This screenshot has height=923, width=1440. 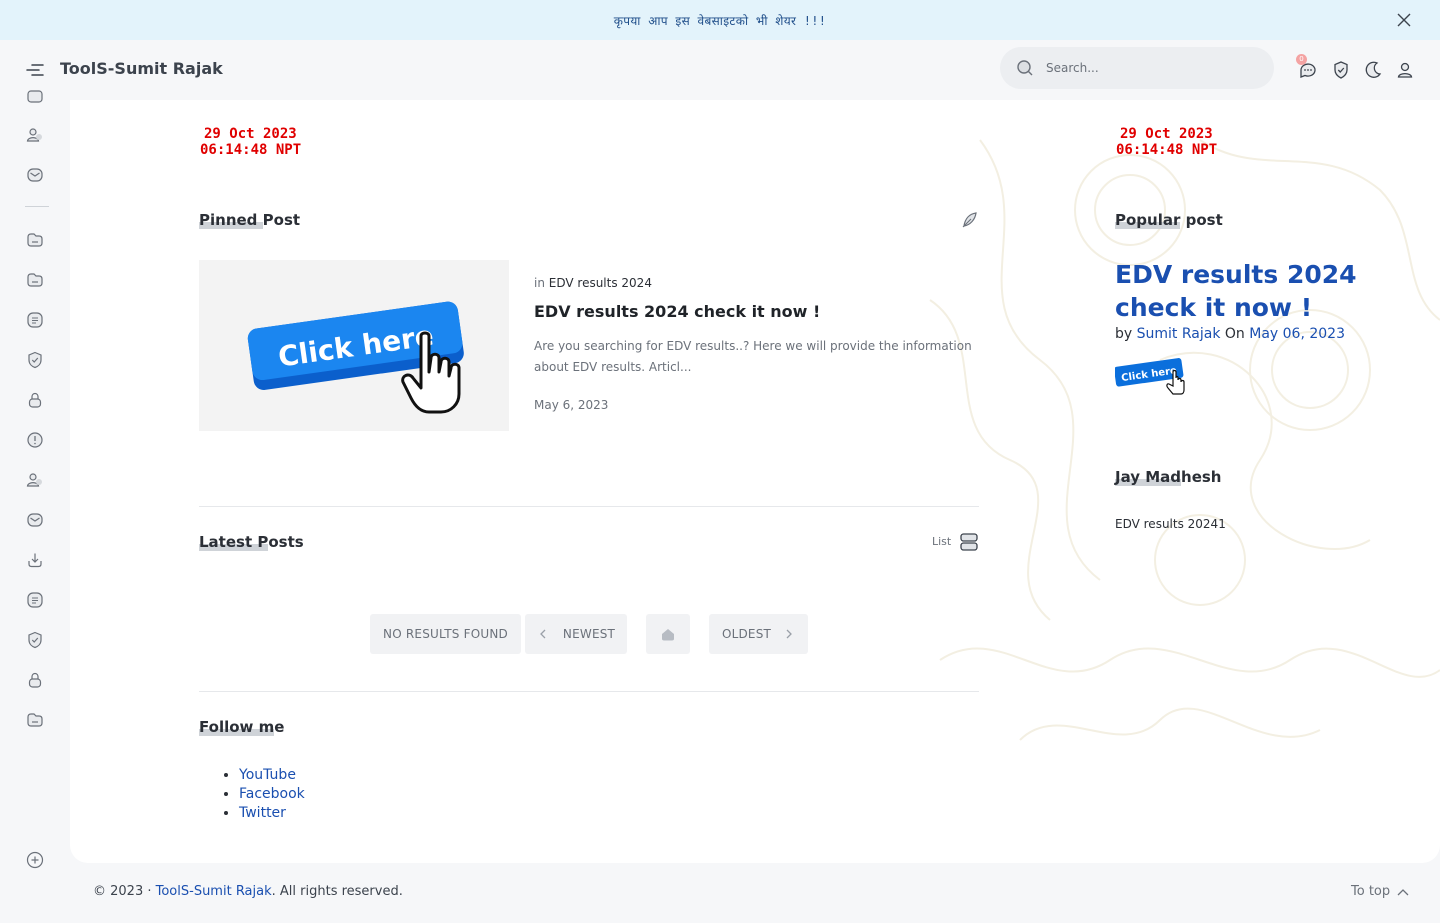 What do you see at coordinates (758, 634) in the screenshot?
I see `oldest-button: OLDEST` at bounding box center [758, 634].